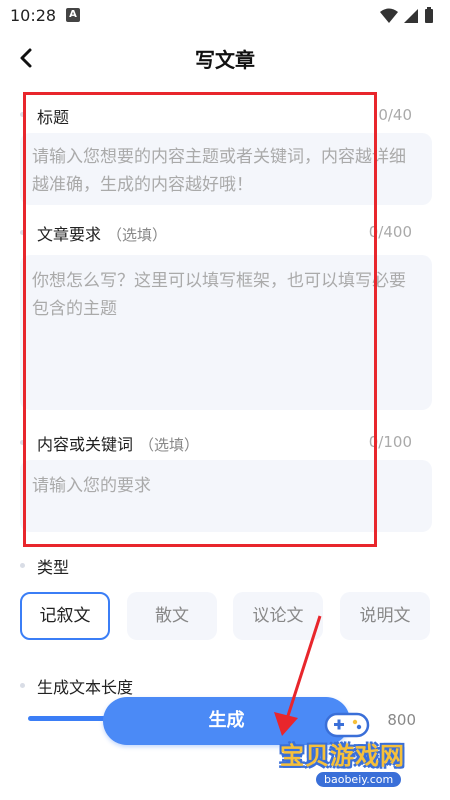  Describe the element at coordinates (85, 687) in the screenshot. I see `length-label: 生成文本长度` at that location.